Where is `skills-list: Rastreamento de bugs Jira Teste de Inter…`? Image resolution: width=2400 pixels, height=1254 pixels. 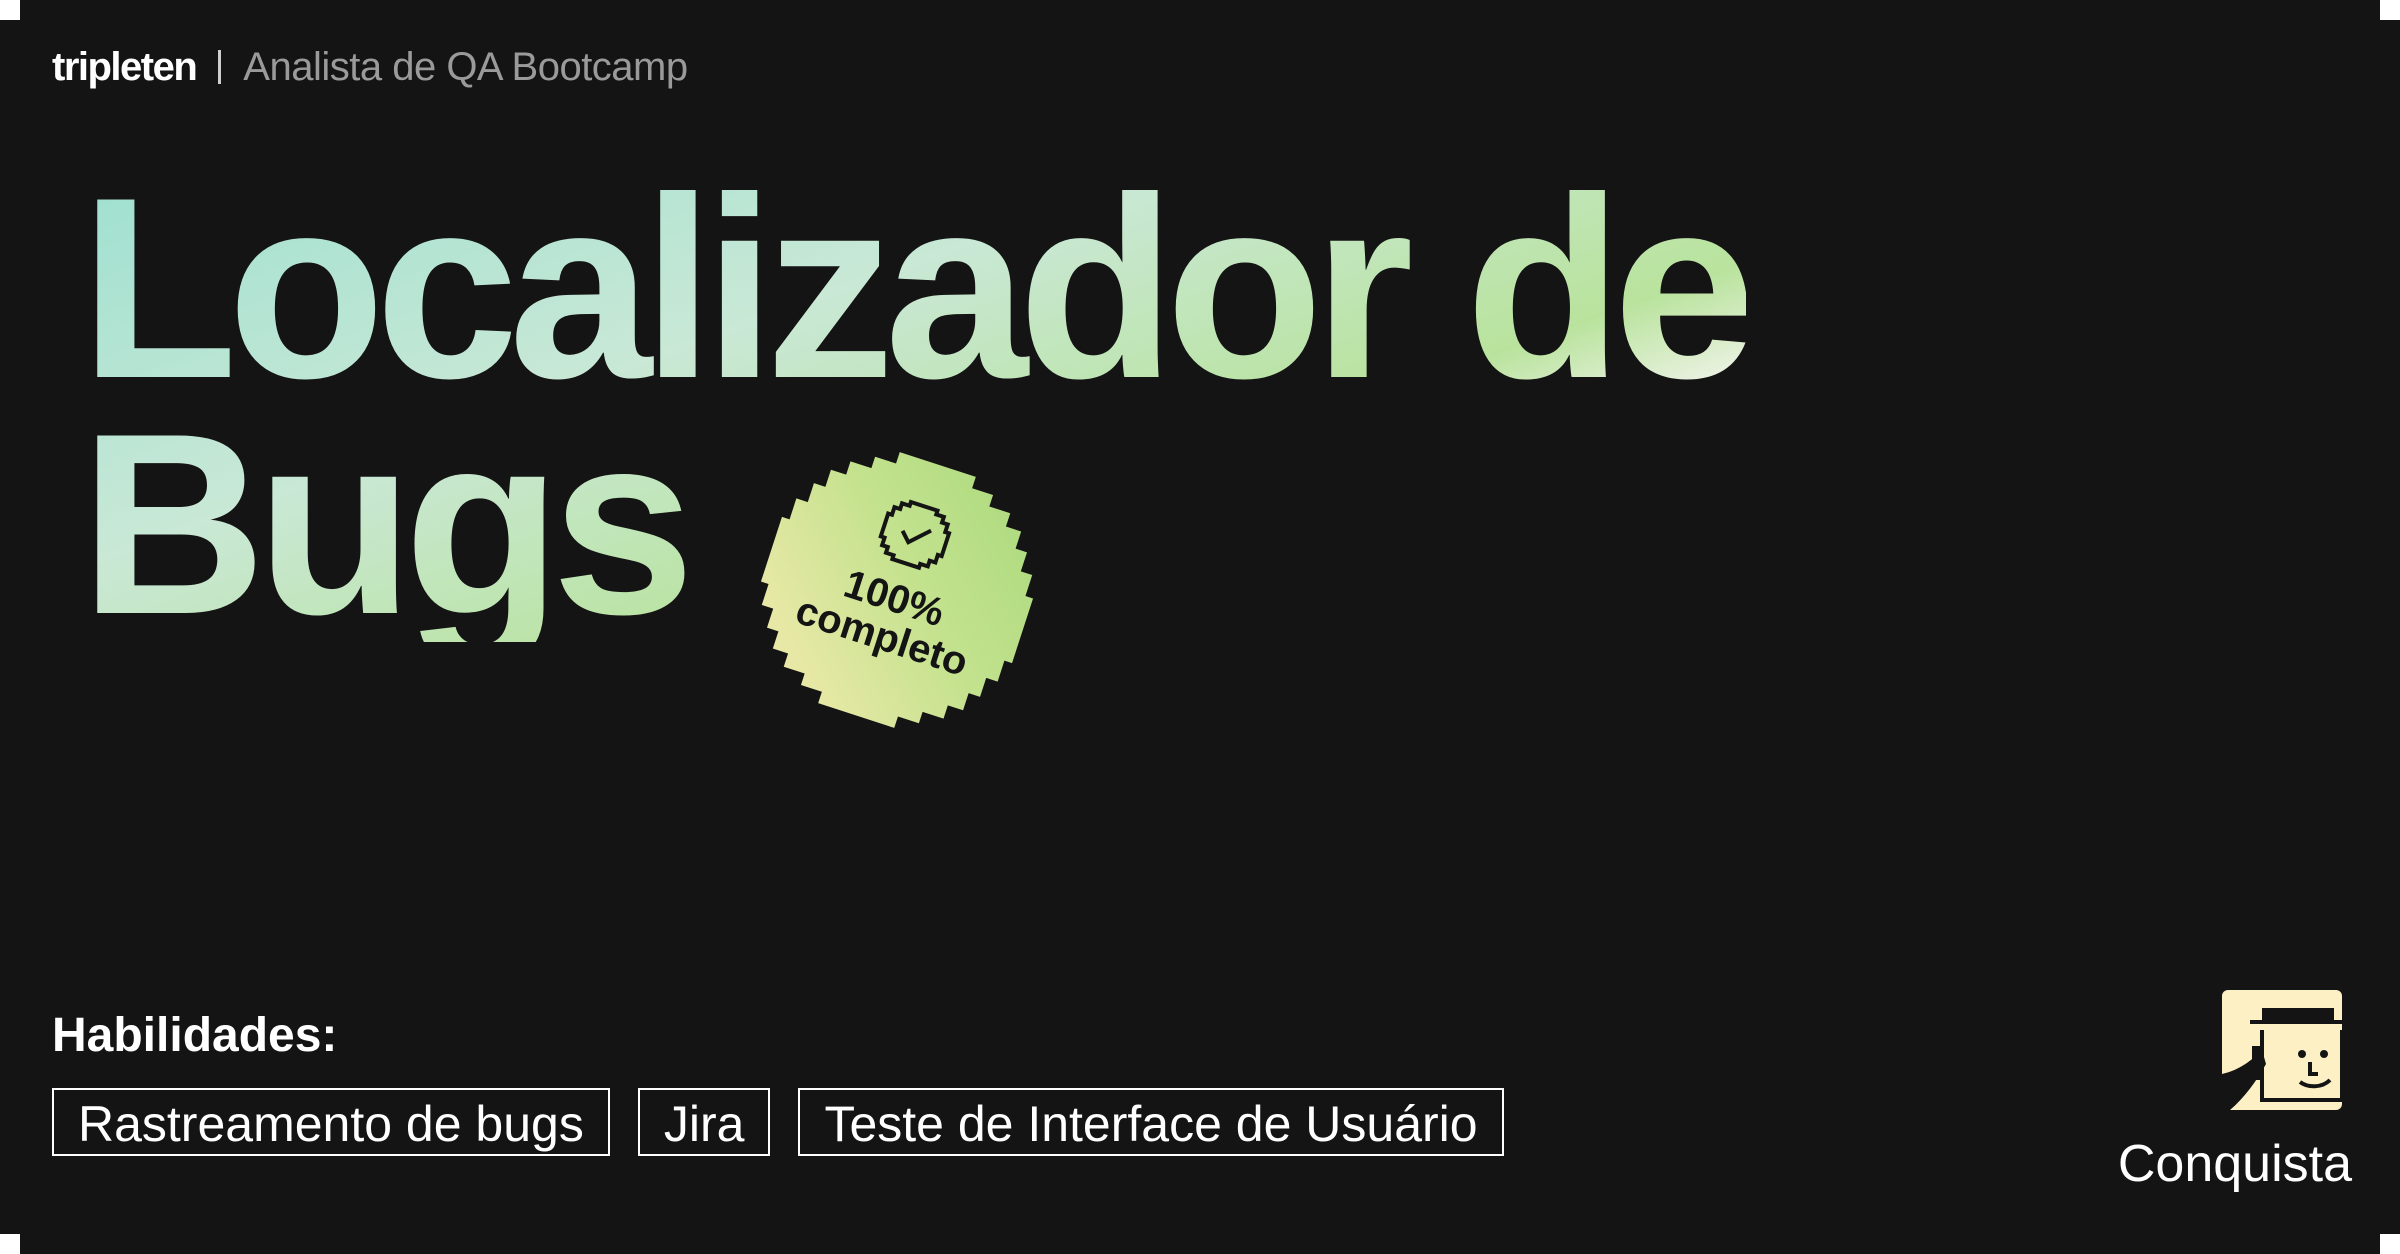 skills-list: Rastreamento de bugs Jira Teste de Inter… is located at coordinates (778, 1122).